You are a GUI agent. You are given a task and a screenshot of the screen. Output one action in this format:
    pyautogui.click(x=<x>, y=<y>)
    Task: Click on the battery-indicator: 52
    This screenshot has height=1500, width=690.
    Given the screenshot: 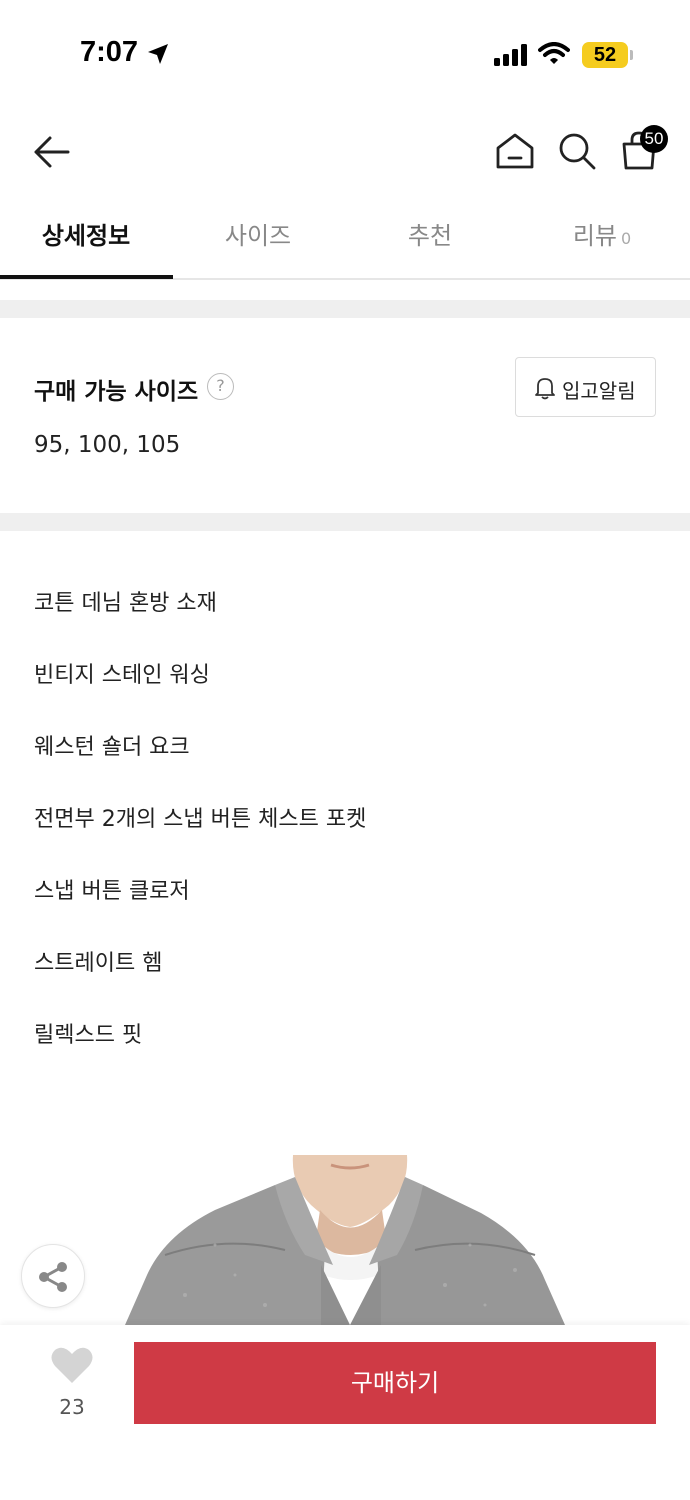 What is the action you would take?
    pyautogui.click(x=605, y=55)
    